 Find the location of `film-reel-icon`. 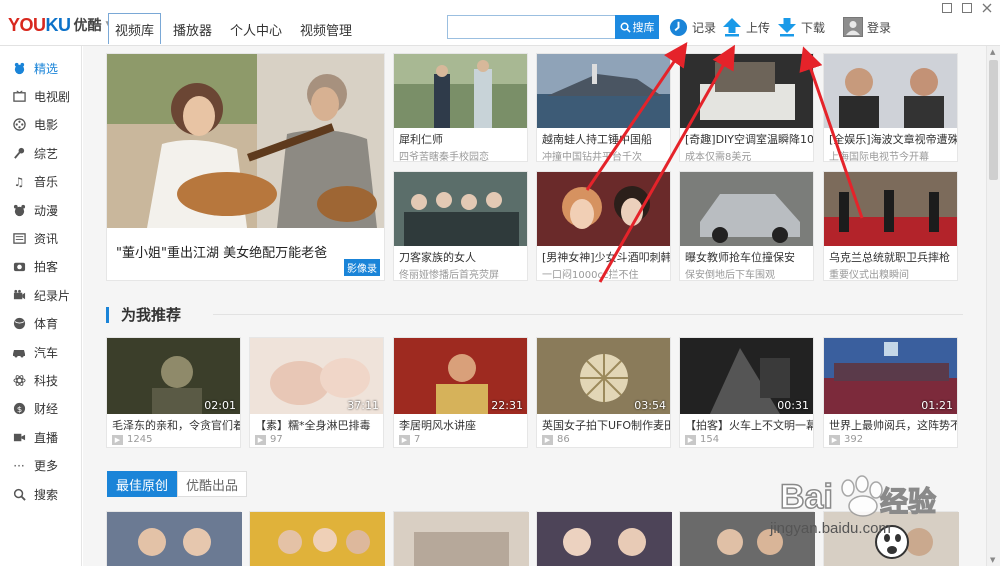

film-reel-icon is located at coordinates (19, 125).